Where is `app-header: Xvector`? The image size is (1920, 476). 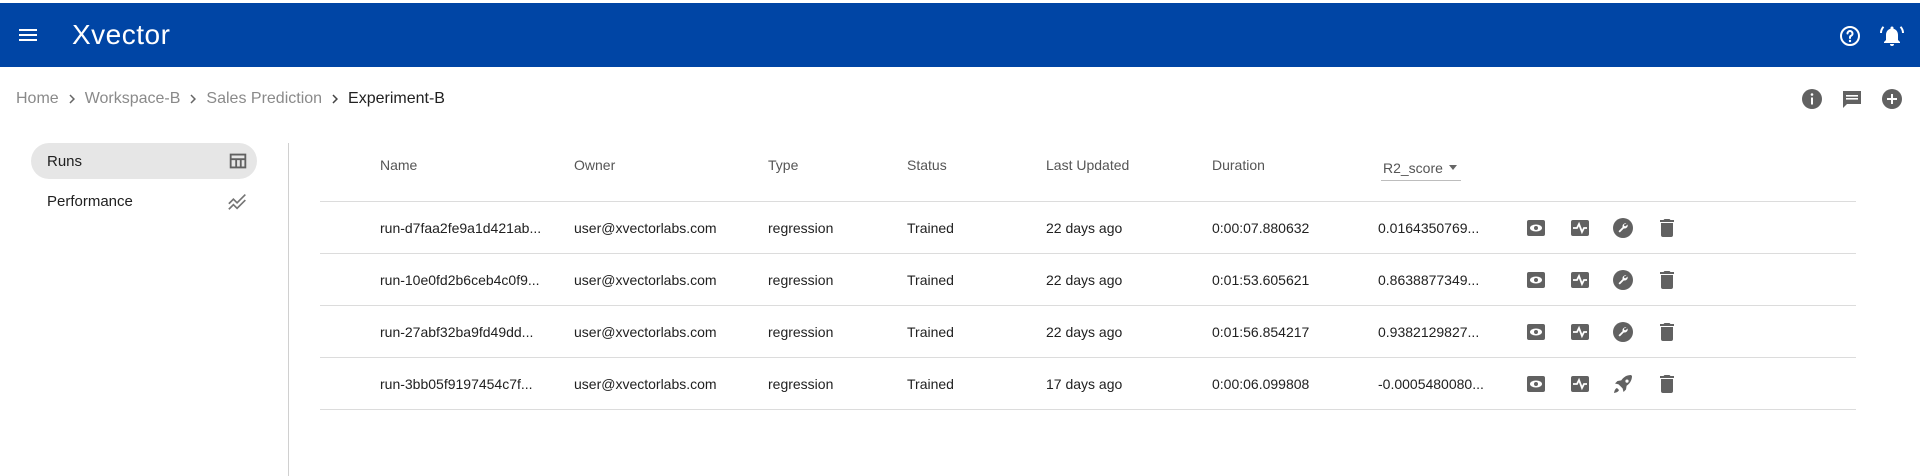
app-header: Xvector is located at coordinates (960, 35).